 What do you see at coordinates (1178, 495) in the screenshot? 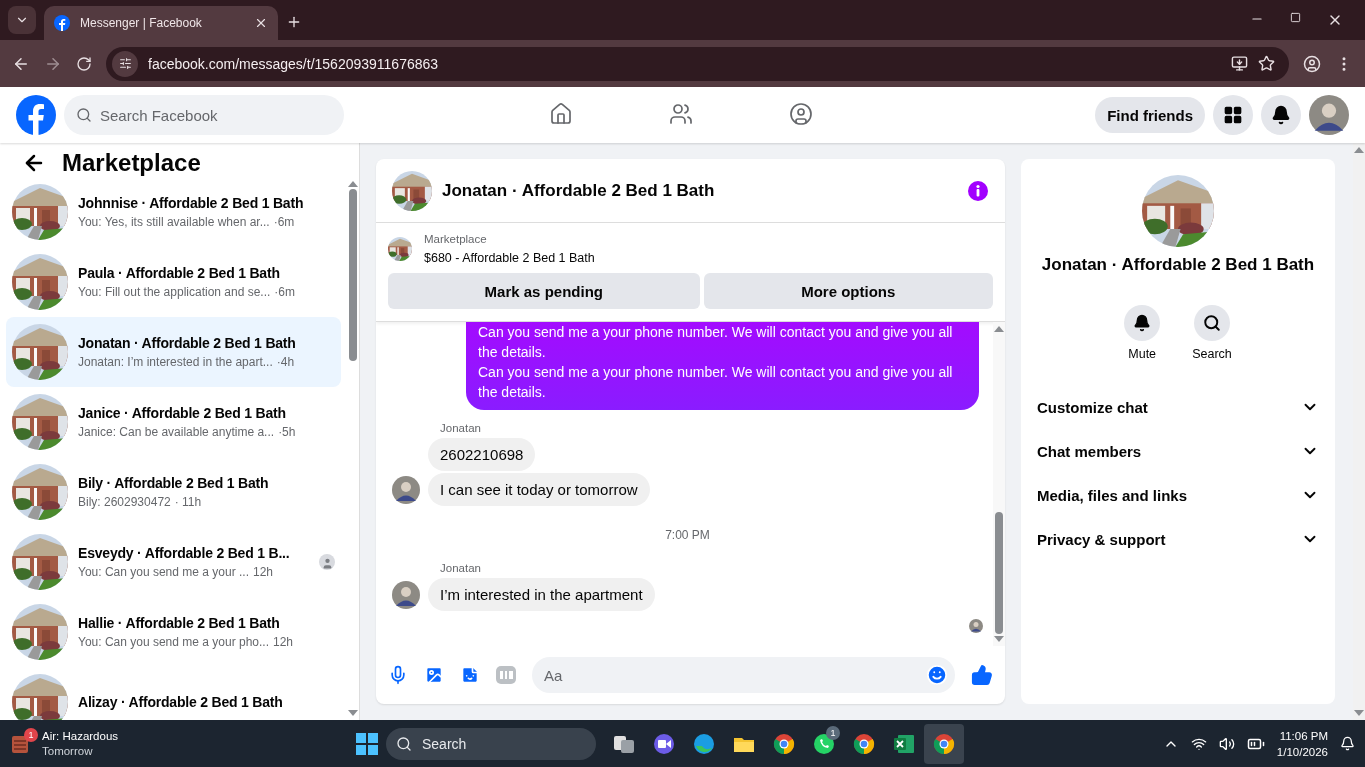
I see `info-section: Media, files and links` at bounding box center [1178, 495].